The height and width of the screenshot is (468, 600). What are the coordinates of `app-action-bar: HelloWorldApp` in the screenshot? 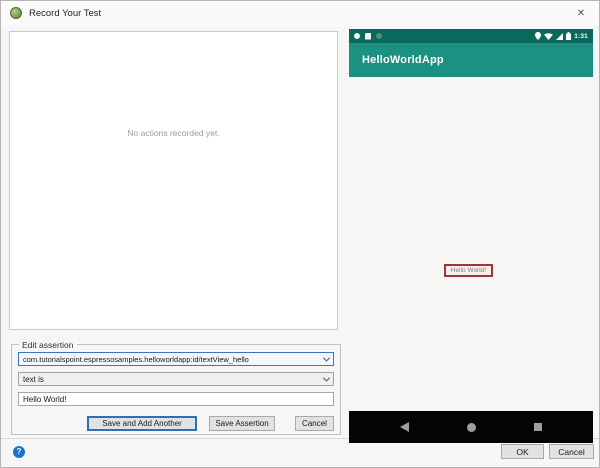 It's located at (471, 60).